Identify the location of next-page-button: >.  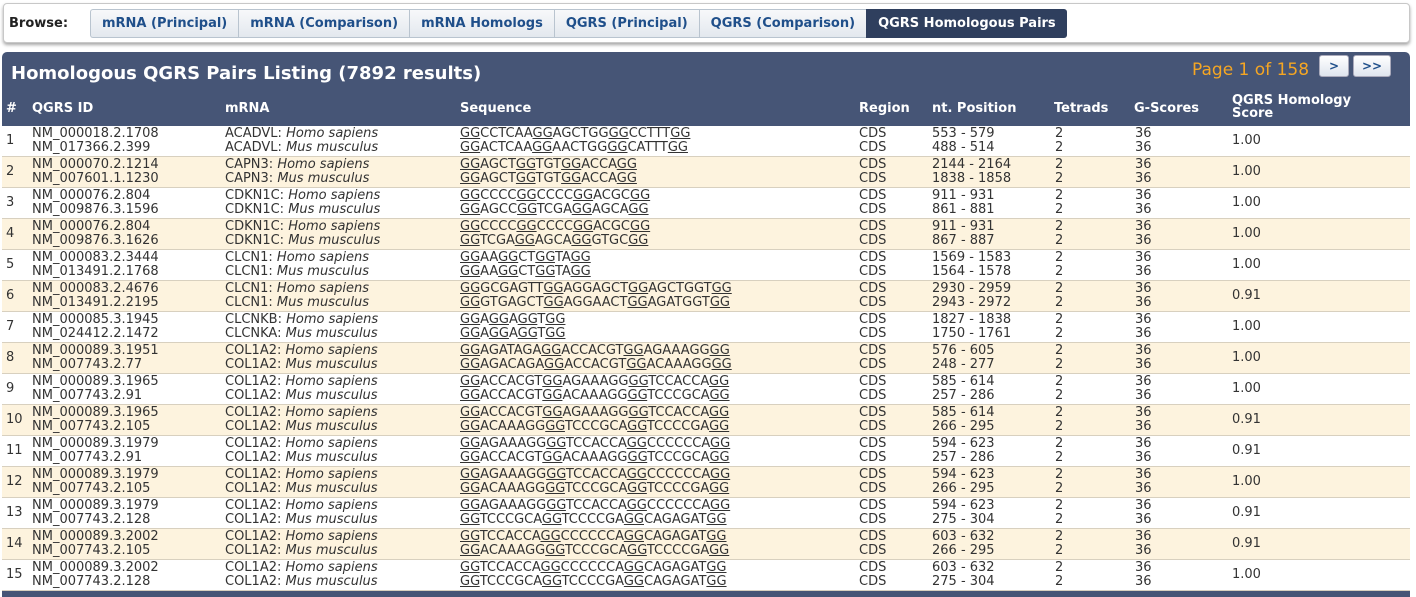
(1334, 66).